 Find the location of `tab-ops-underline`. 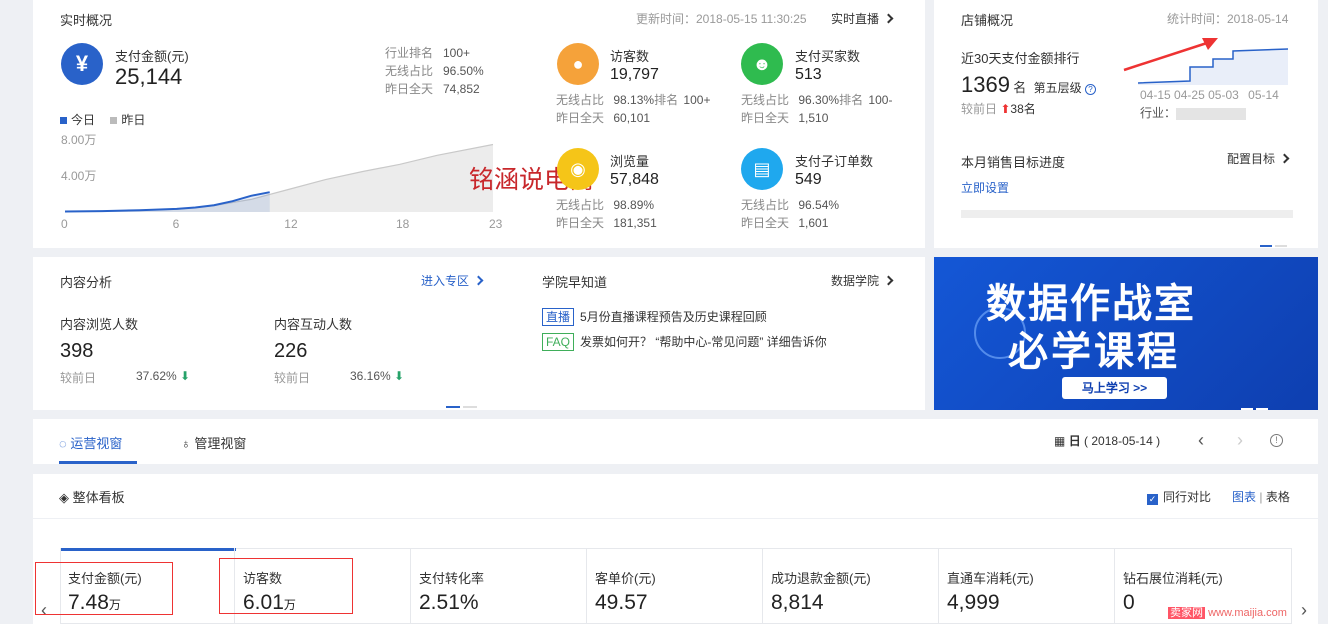

tab-ops-underline is located at coordinates (98, 462).